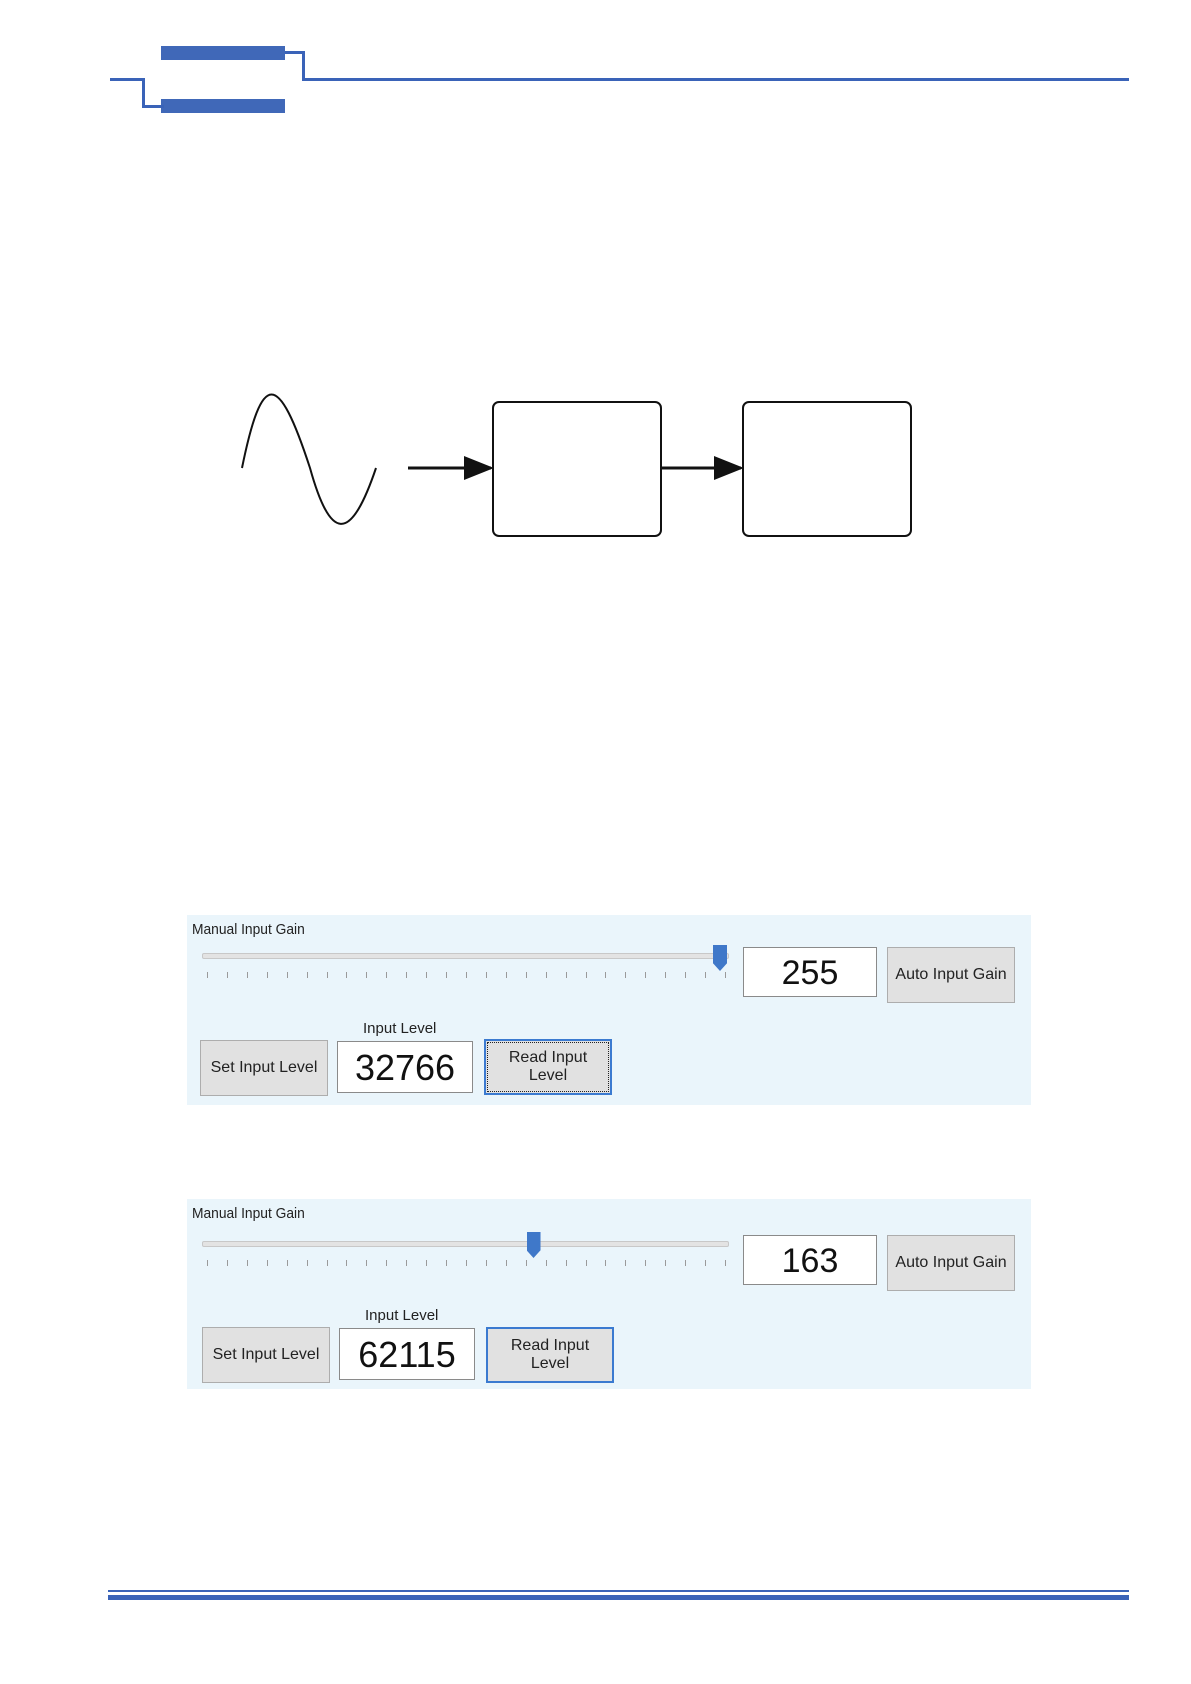 The height and width of the screenshot is (1684, 1191). What do you see at coordinates (407, 1354) in the screenshot?
I see `input-level-field: 62115` at bounding box center [407, 1354].